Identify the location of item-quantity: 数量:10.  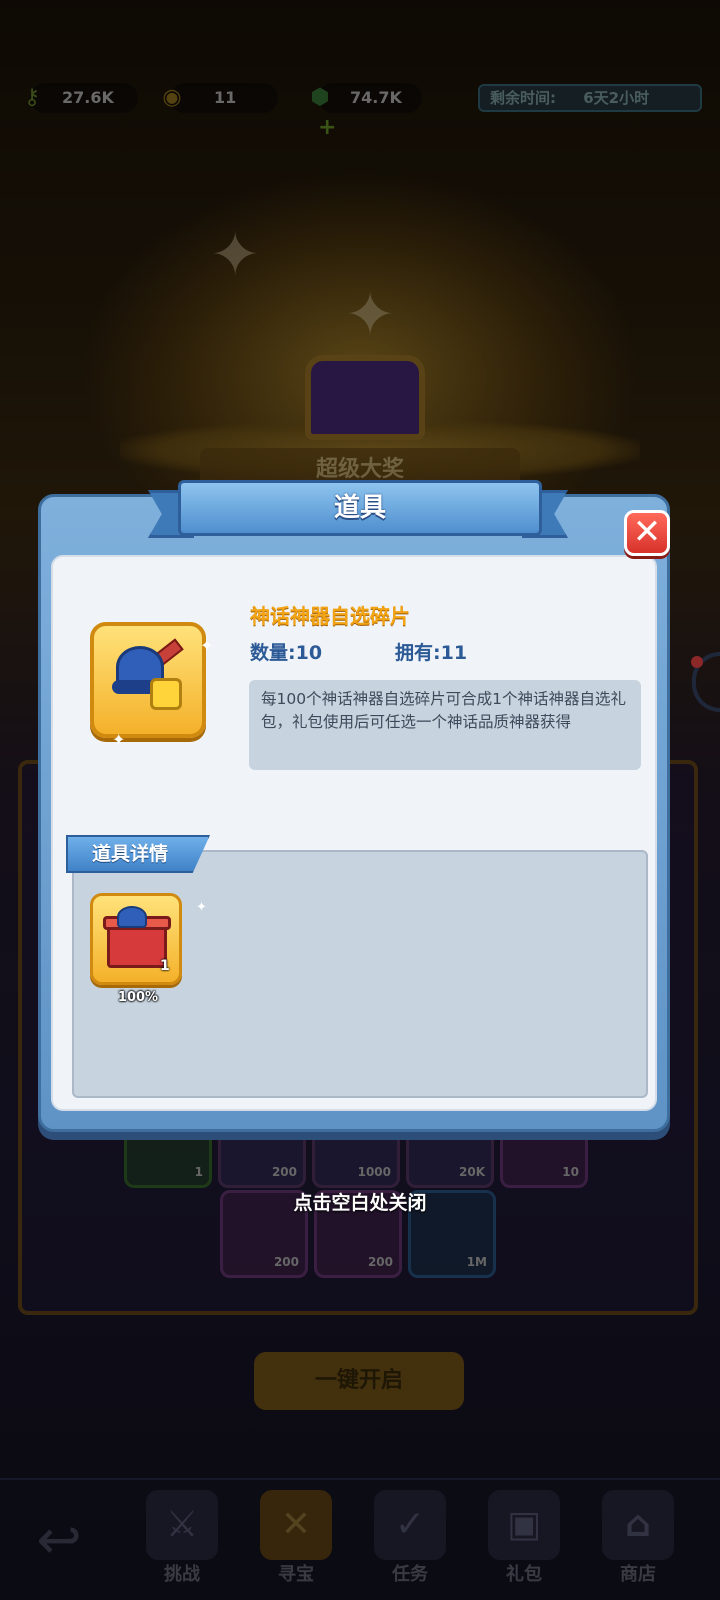
(286, 653).